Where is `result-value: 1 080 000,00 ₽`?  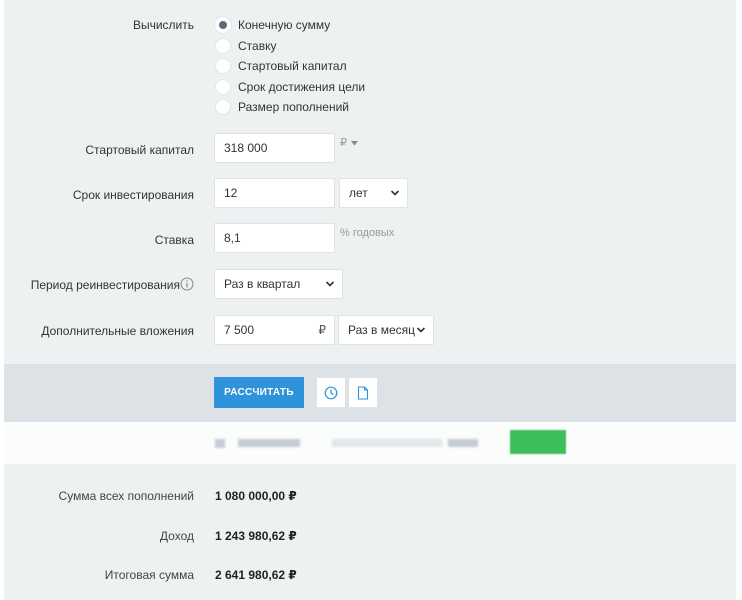 result-value: 1 080 000,00 ₽ is located at coordinates (256, 496).